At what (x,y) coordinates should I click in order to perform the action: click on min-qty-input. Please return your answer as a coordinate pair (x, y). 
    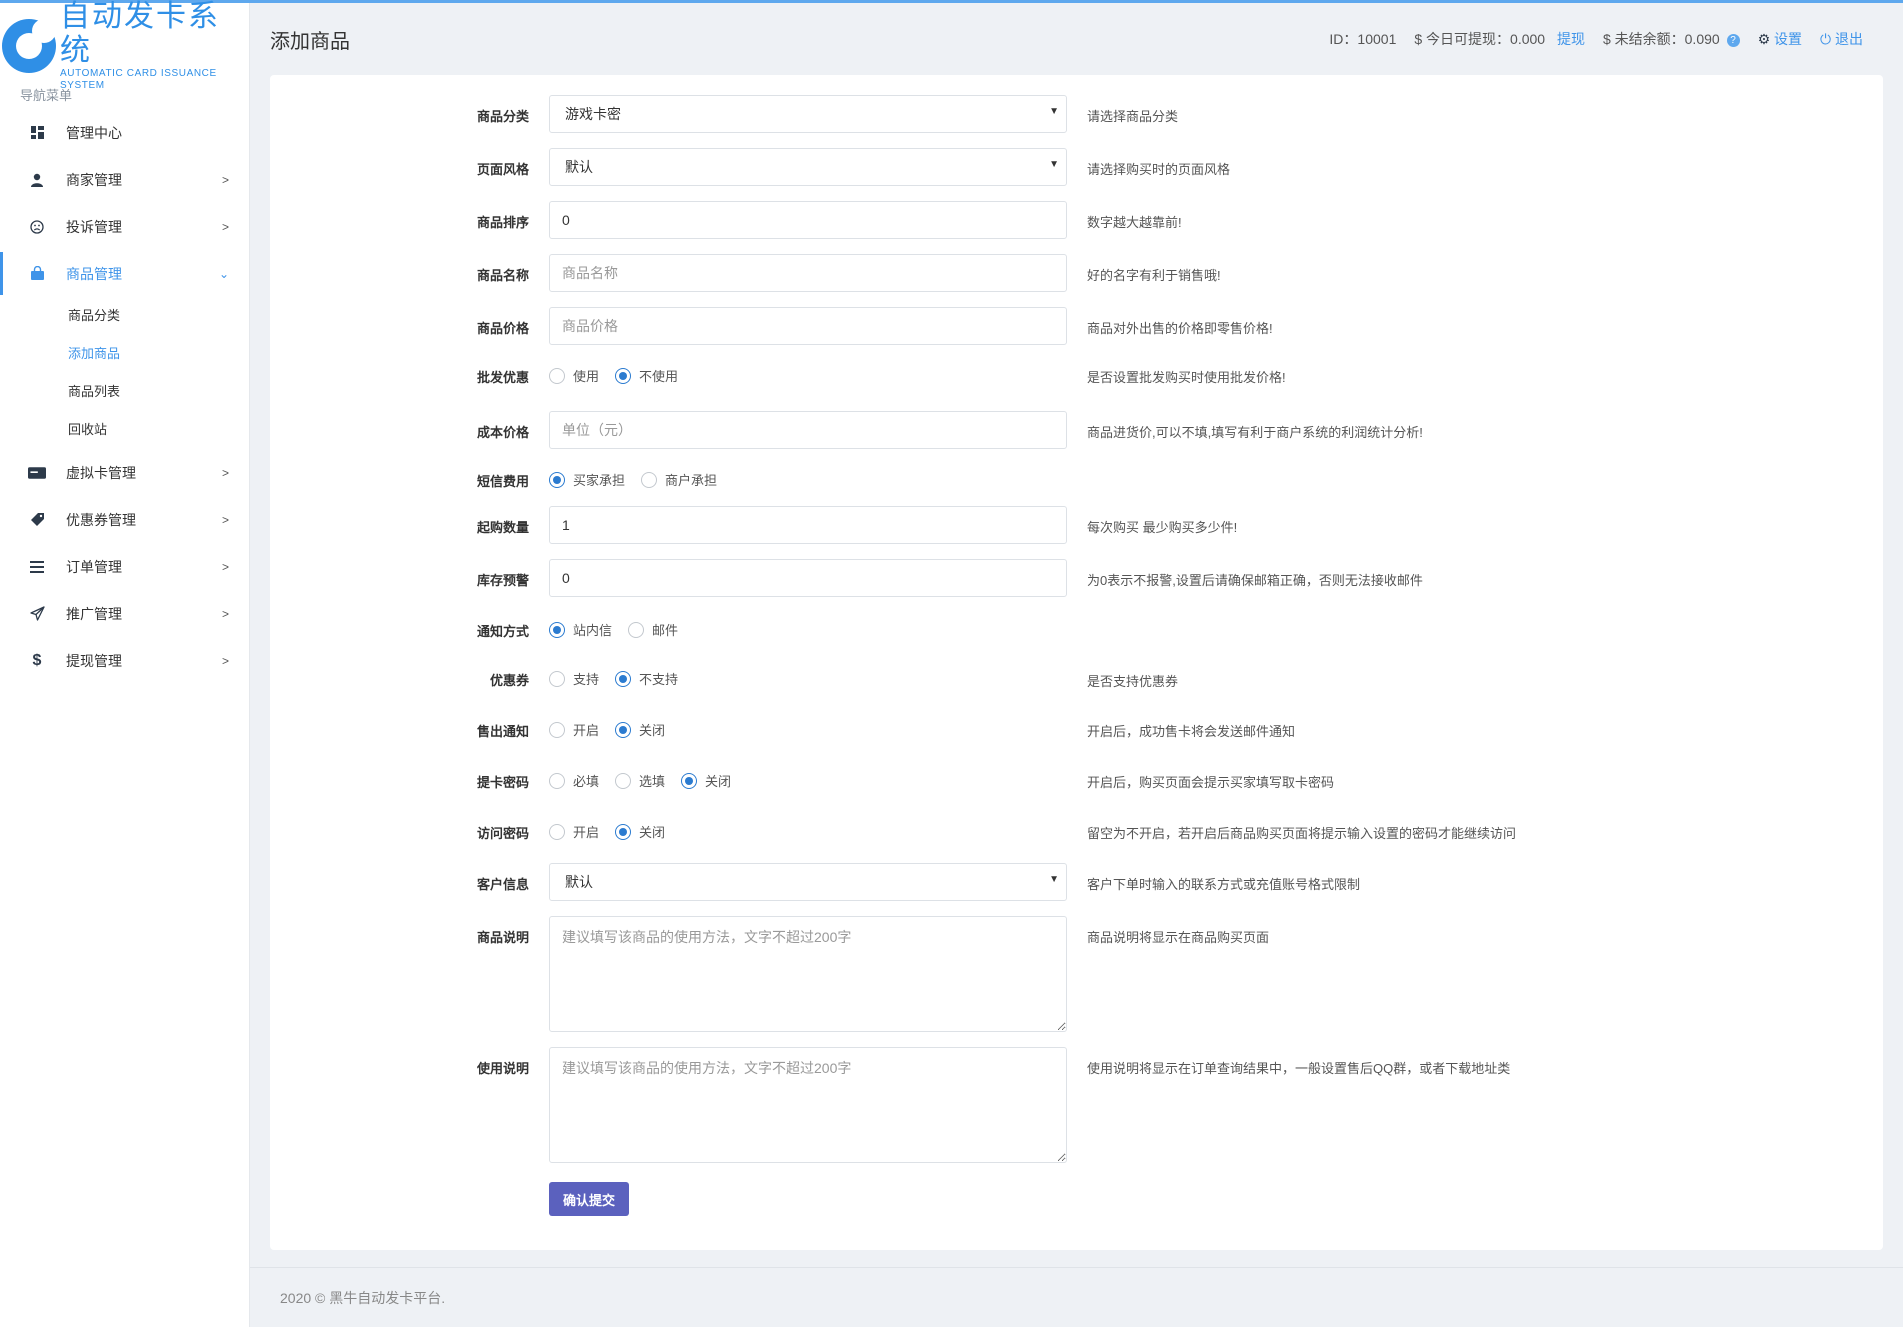
    Looking at the image, I should click on (808, 525).